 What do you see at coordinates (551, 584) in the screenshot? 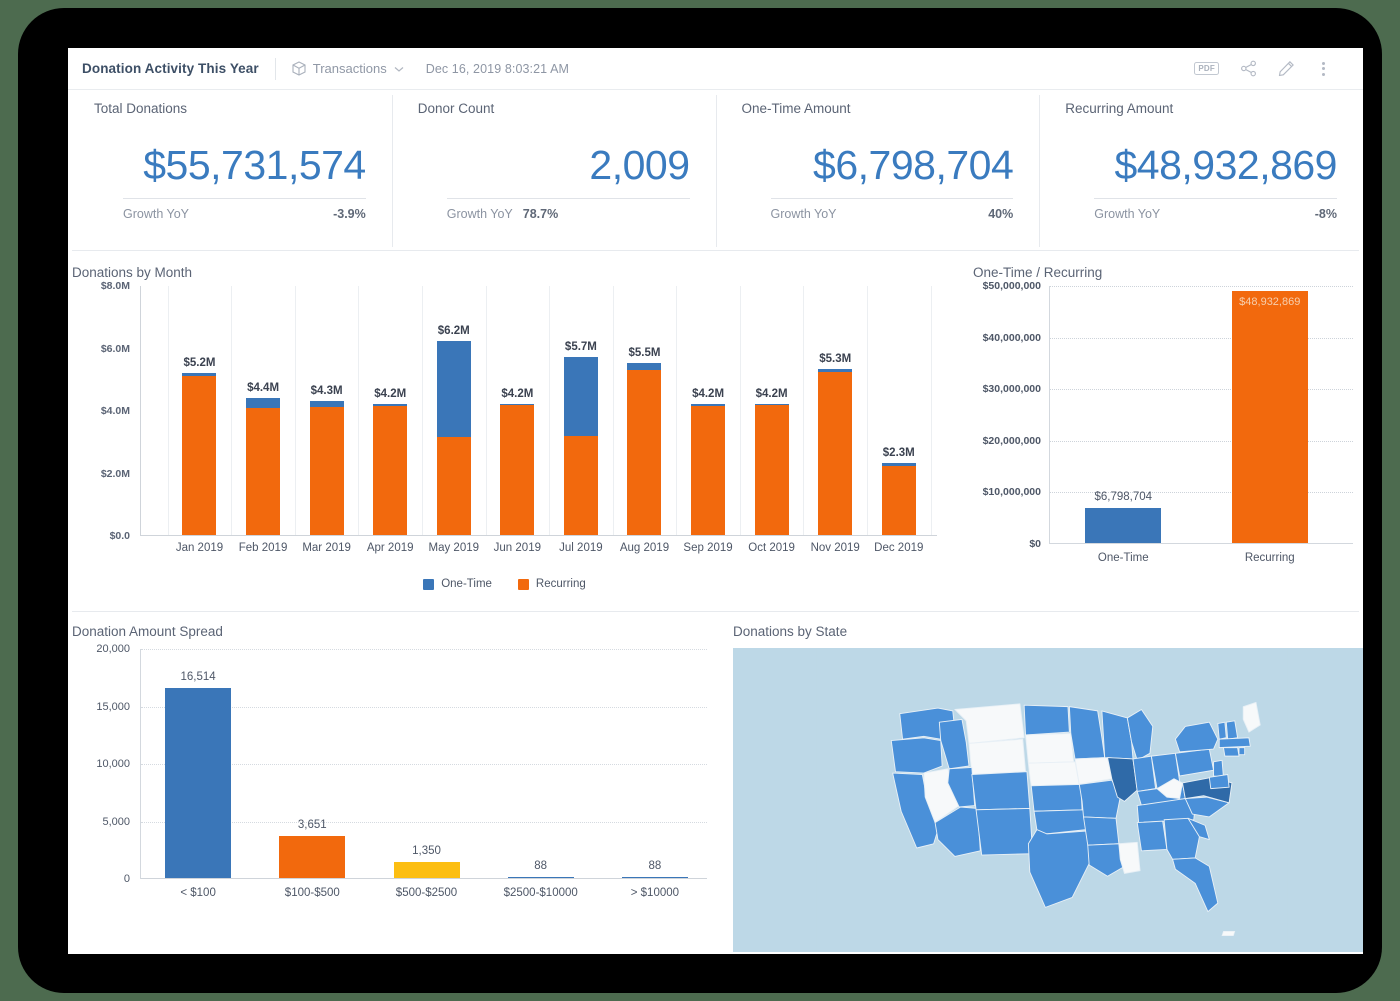
I see `legend-item: Recurring` at bounding box center [551, 584].